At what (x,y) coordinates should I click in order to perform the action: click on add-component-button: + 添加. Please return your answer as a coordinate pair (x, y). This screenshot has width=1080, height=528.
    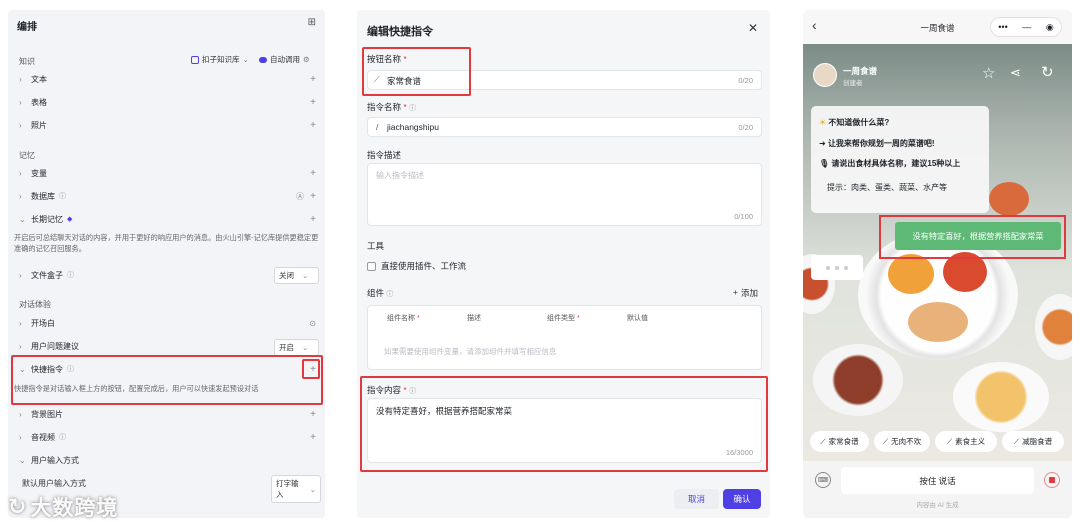
    Looking at the image, I should click on (745, 293).